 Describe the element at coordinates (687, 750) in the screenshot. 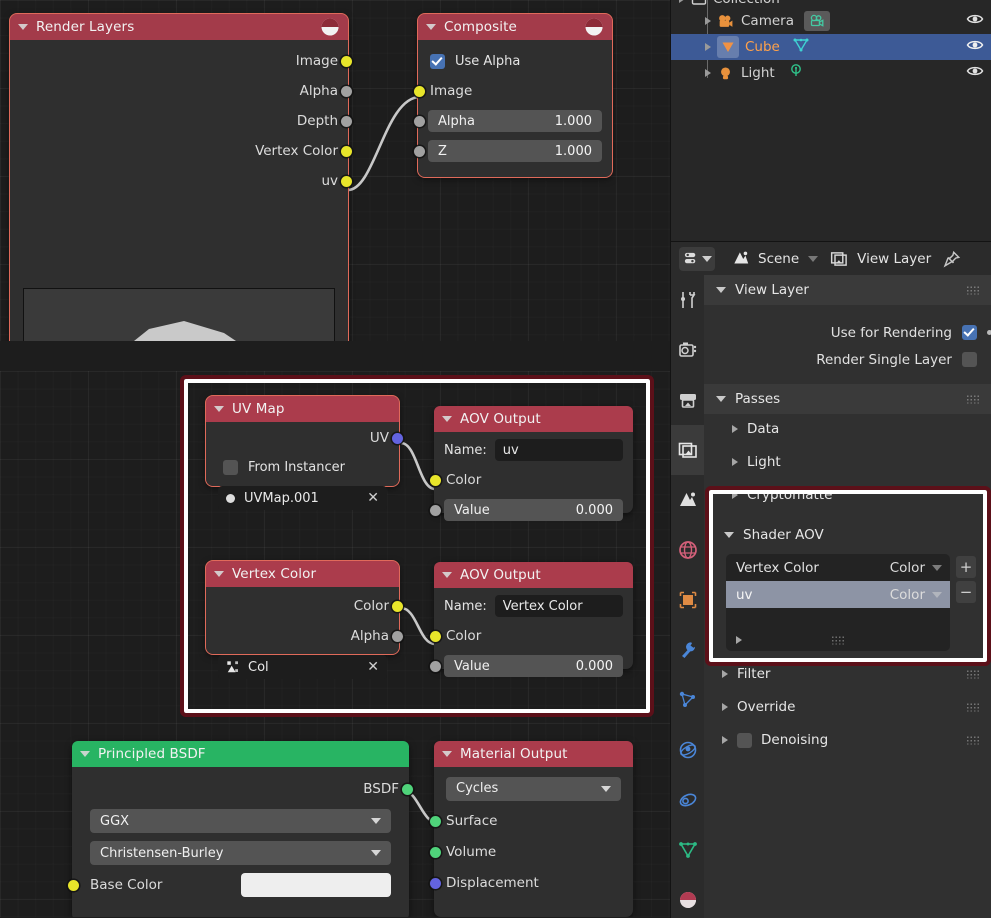

I see `tab-physics` at that location.